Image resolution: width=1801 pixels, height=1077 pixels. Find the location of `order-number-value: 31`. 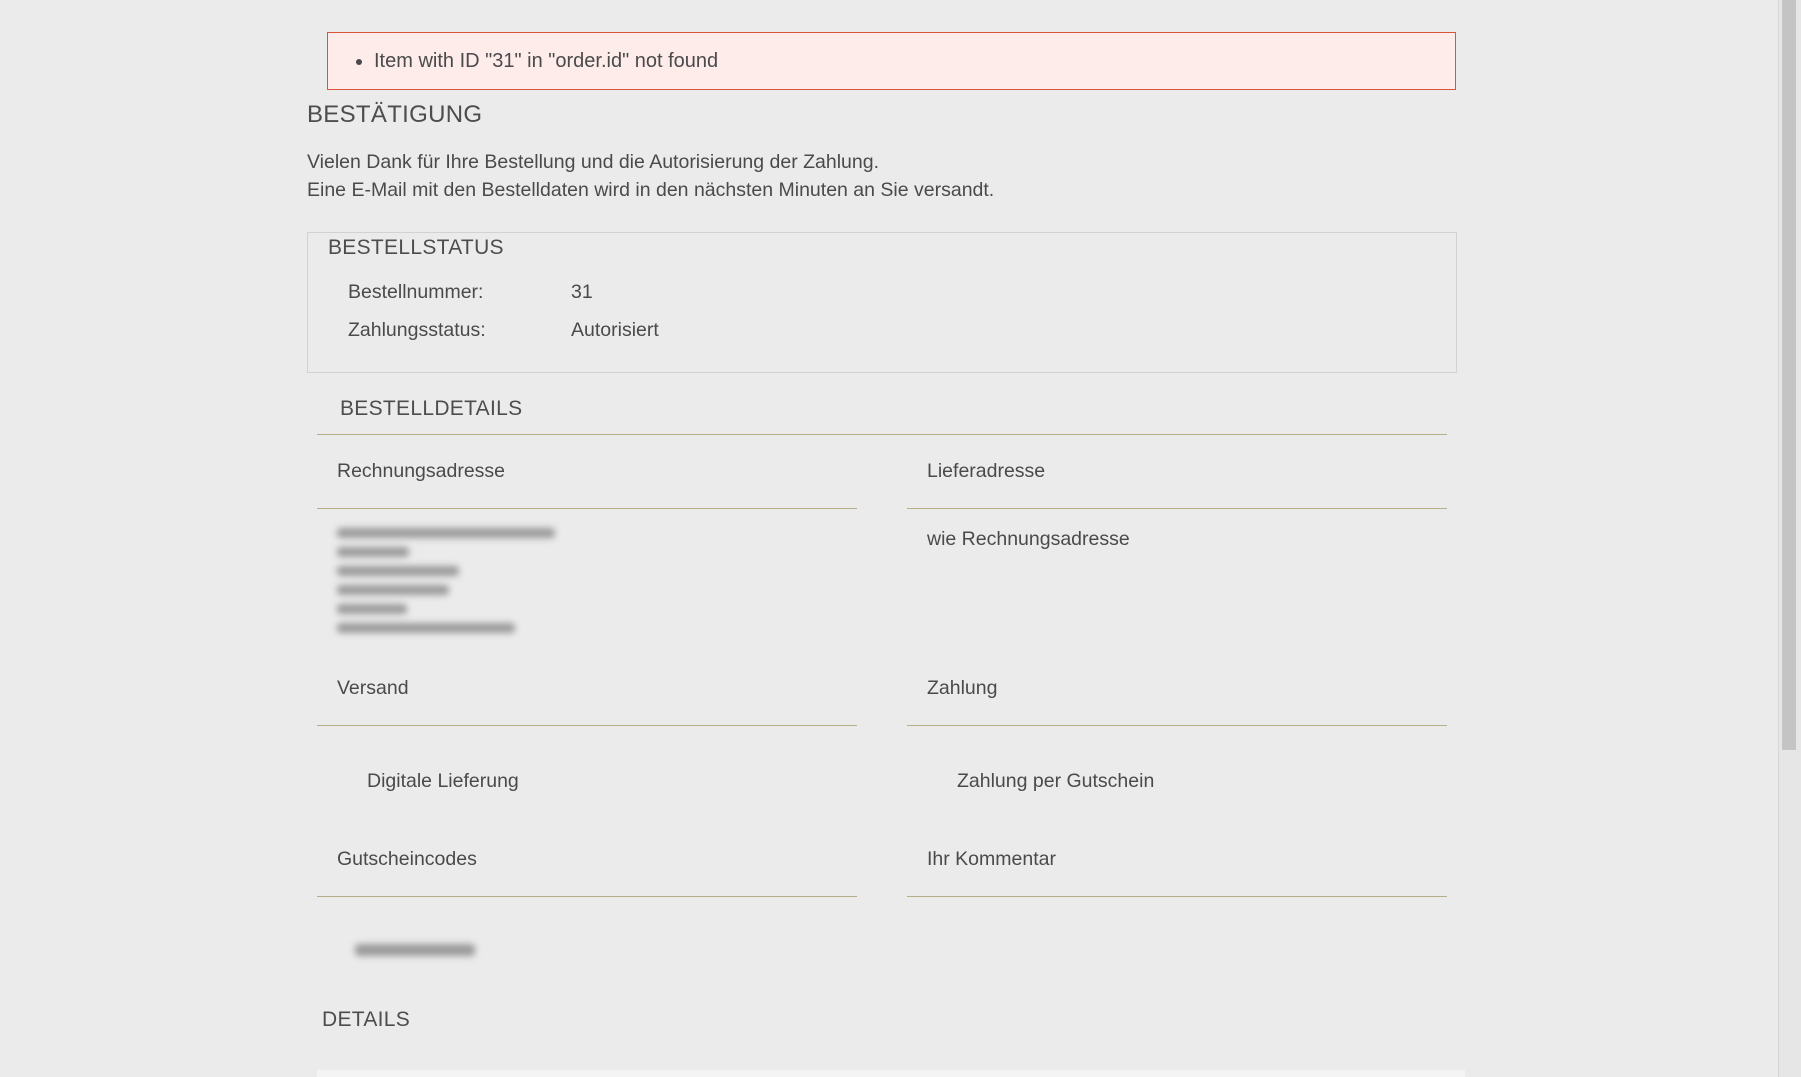

order-number-value: 31 is located at coordinates (582, 292).